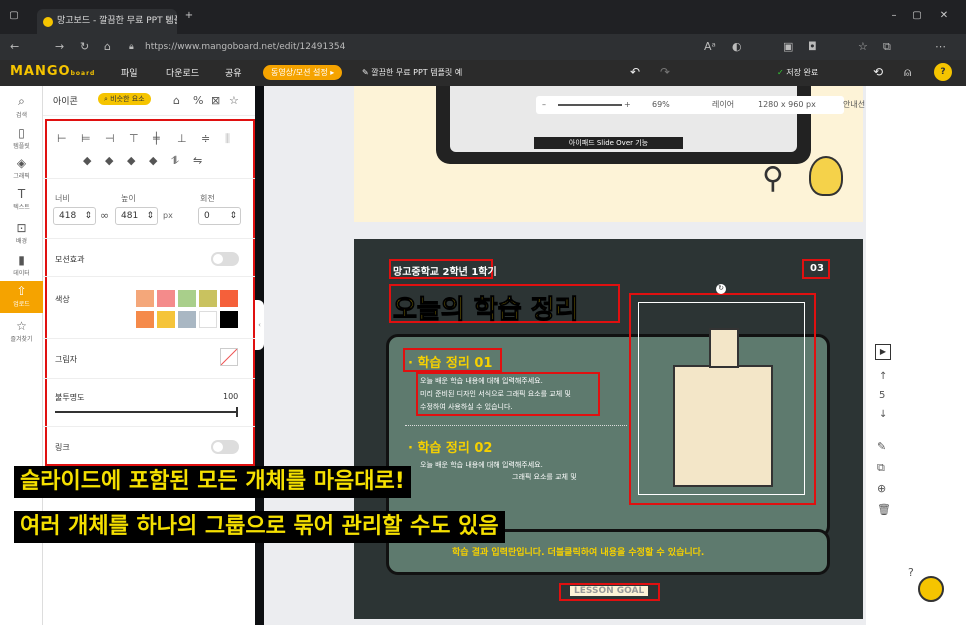  I want to click on more-icon: ⋯, so click(940, 46).